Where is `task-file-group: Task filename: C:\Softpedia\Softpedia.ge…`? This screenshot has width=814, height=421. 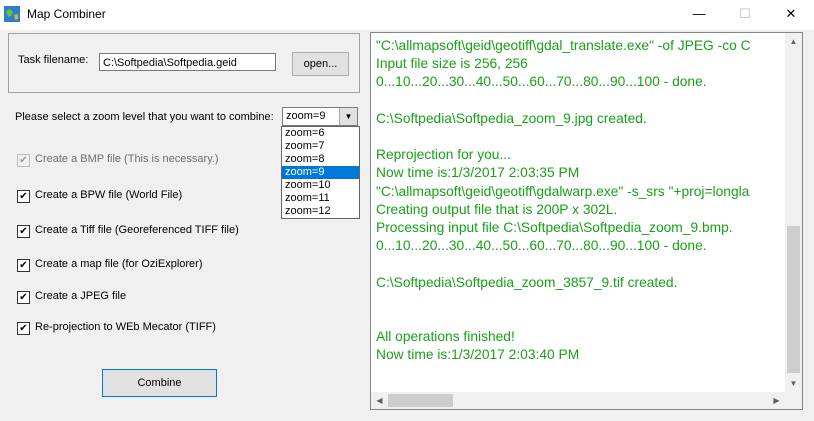
task-file-group: Task filename: C:\Softpedia\Softpedia.ge… is located at coordinates (184, 63).